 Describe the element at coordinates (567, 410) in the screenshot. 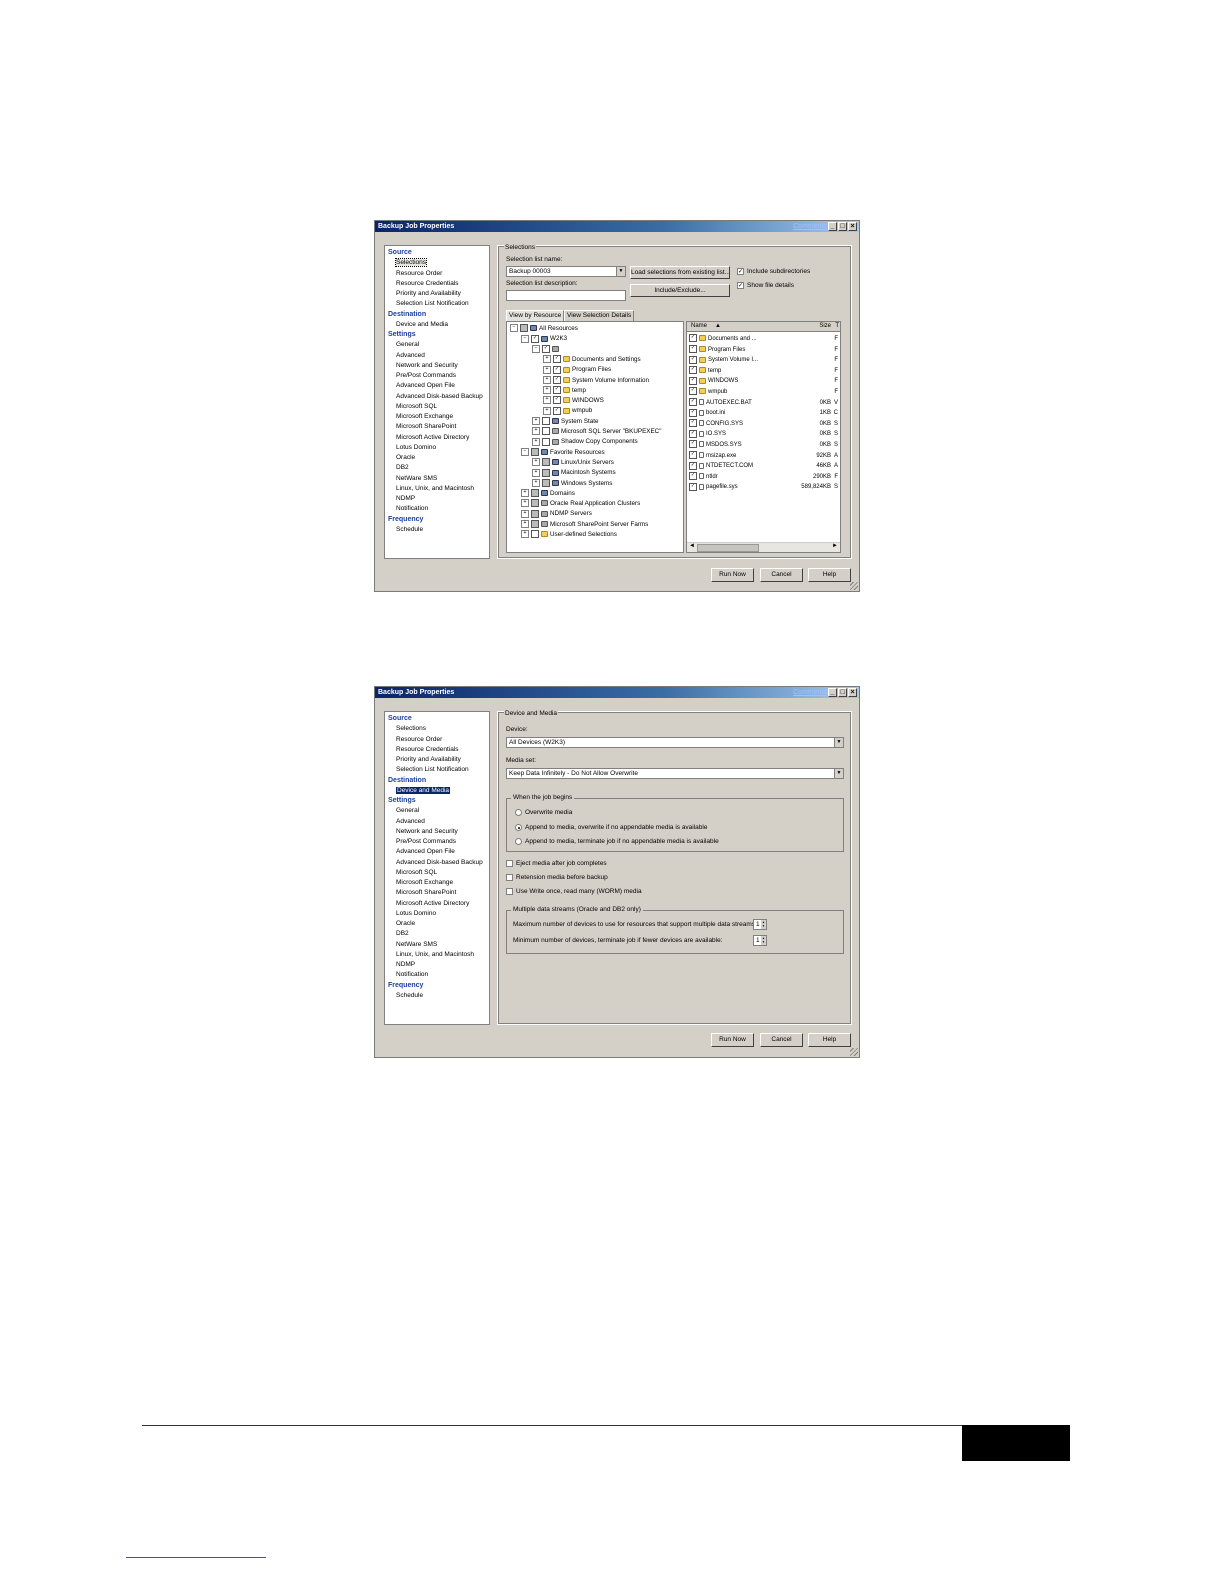

I see `tree-node: + ✓ wmpub` at that location.